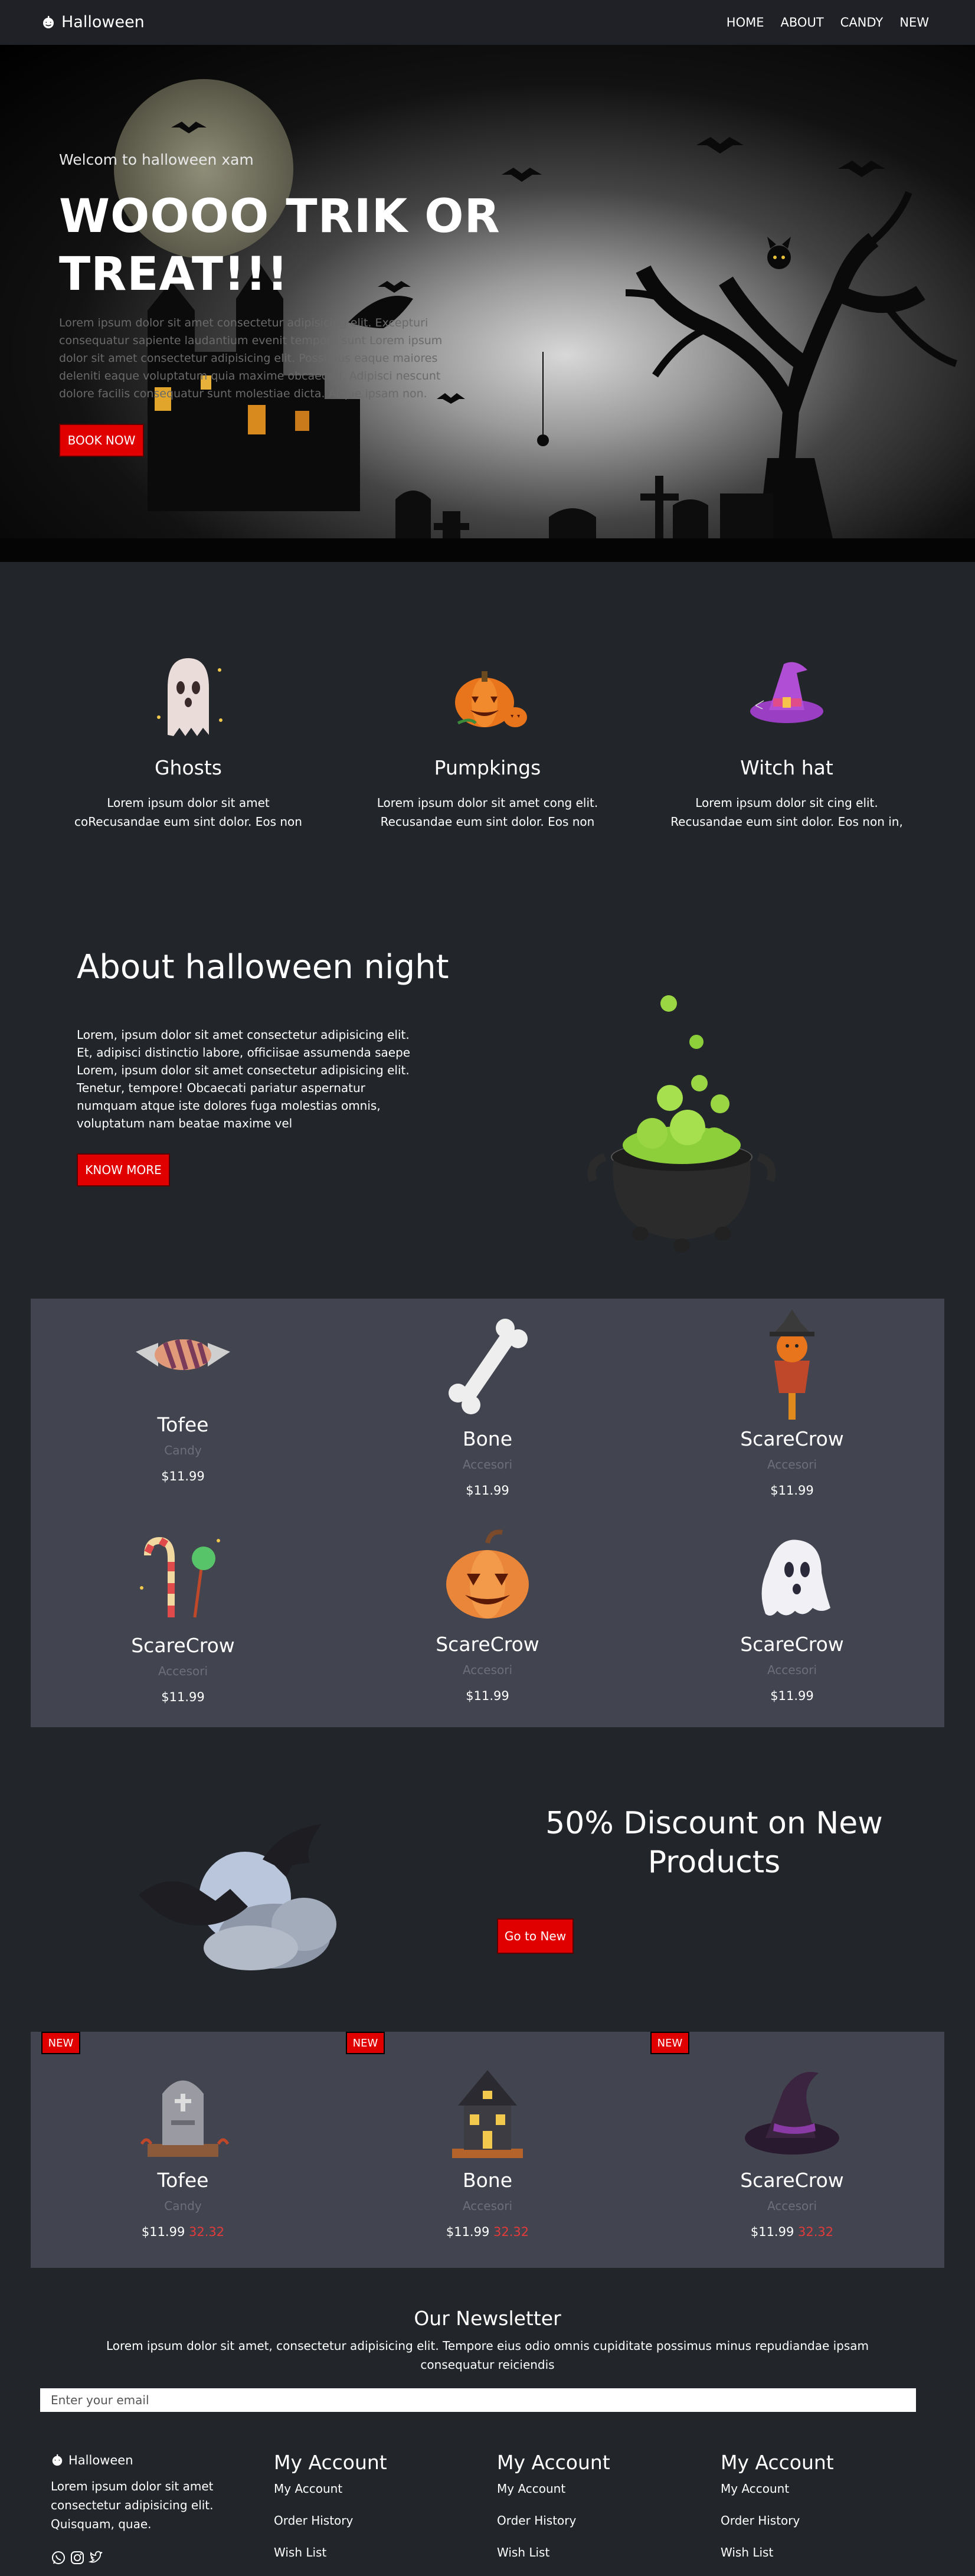 The height and width of the screenshot is (2576, 975). I want to click on product-card: ScareCrow Accesori $11.99 32.32, so click(792, 2150).